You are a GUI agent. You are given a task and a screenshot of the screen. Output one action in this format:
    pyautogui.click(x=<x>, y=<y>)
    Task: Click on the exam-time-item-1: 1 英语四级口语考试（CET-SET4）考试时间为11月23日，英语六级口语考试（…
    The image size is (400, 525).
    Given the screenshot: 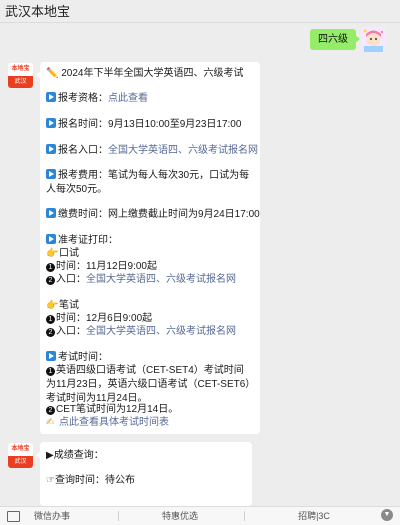 What is the action you would take?
    pyautogui.click(x=148, y=384)
    